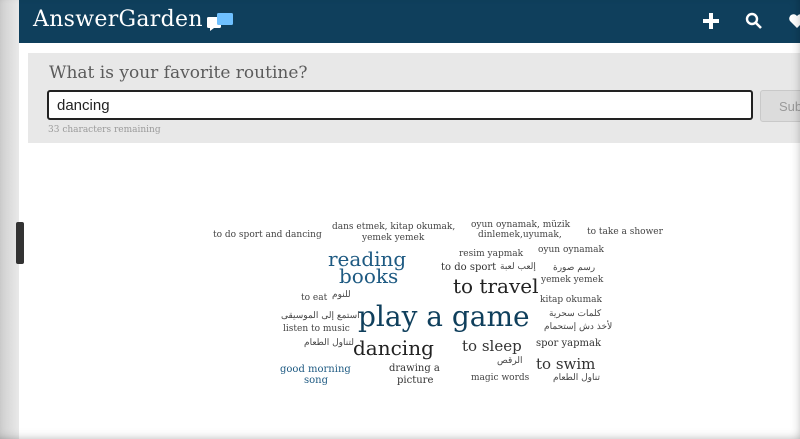 The image size is (800, 439). What do you see at coordinates (571, 250) in the screenshot?
I see `cloud-word: oyun oynamak` at bounding box center [571, 250].